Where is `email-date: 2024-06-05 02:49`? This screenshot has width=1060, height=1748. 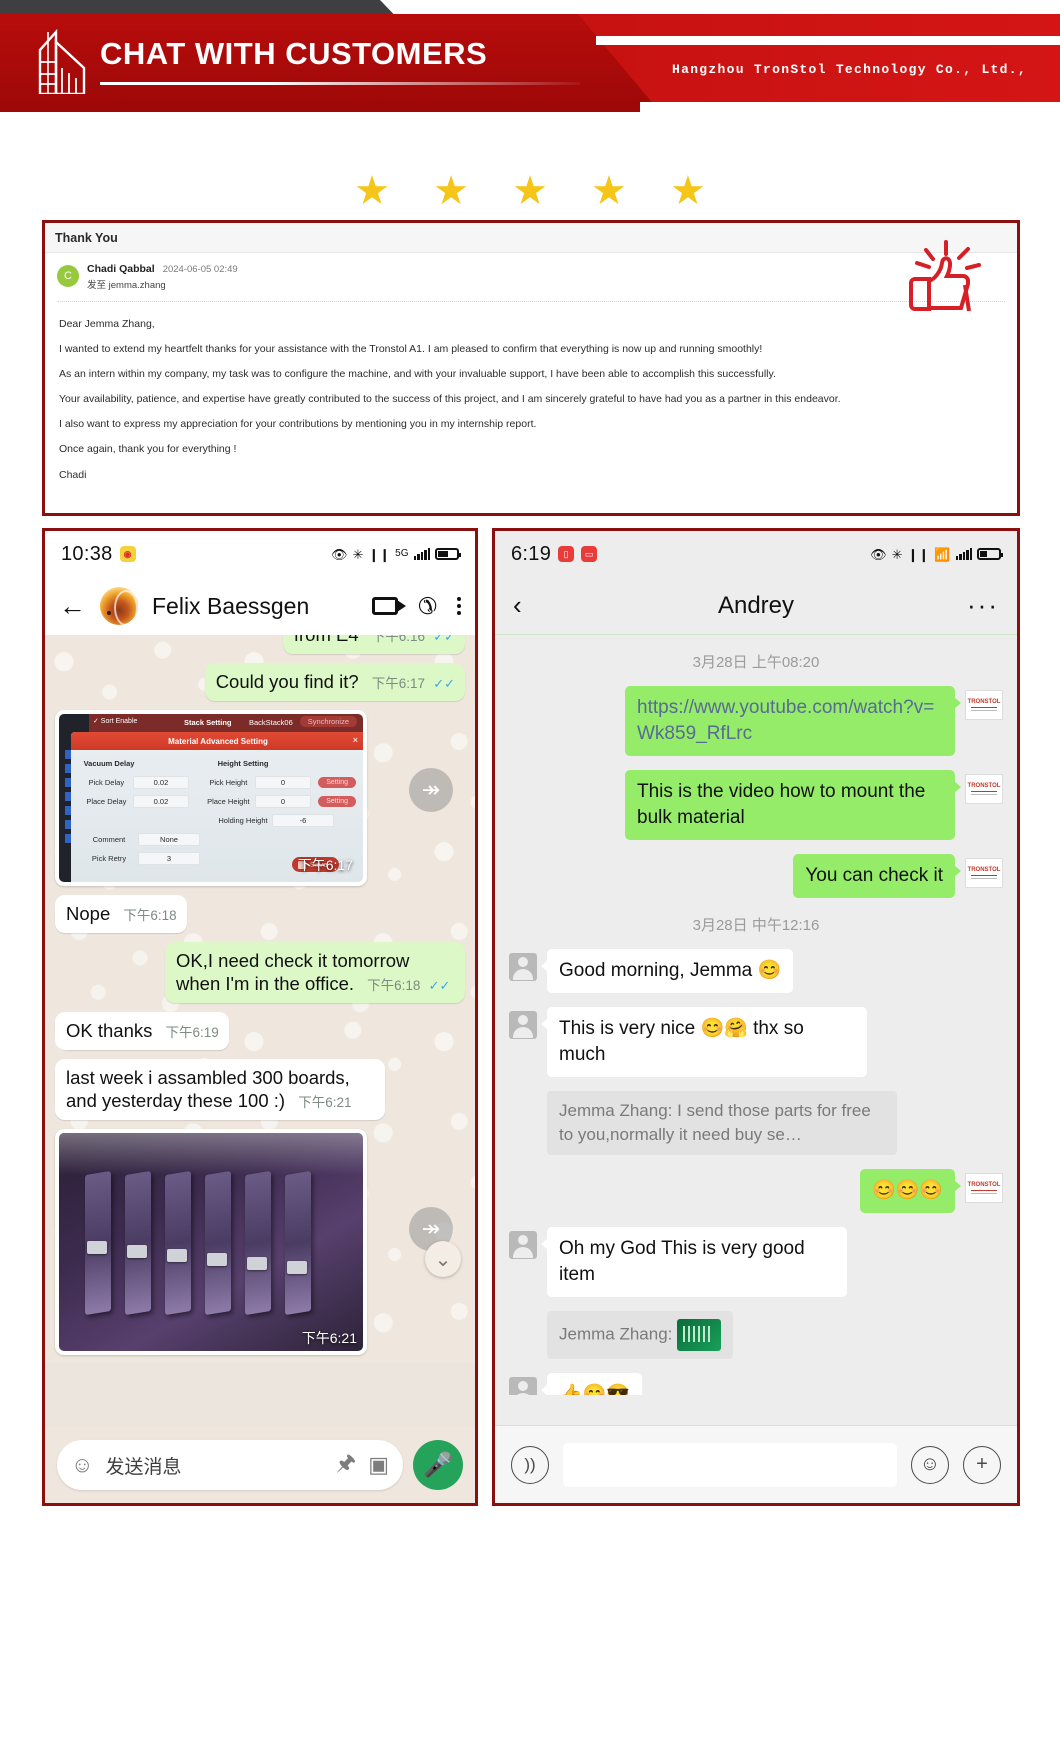 email-date: 2024-06-05 02:49 is located at coordinates (200, 269).